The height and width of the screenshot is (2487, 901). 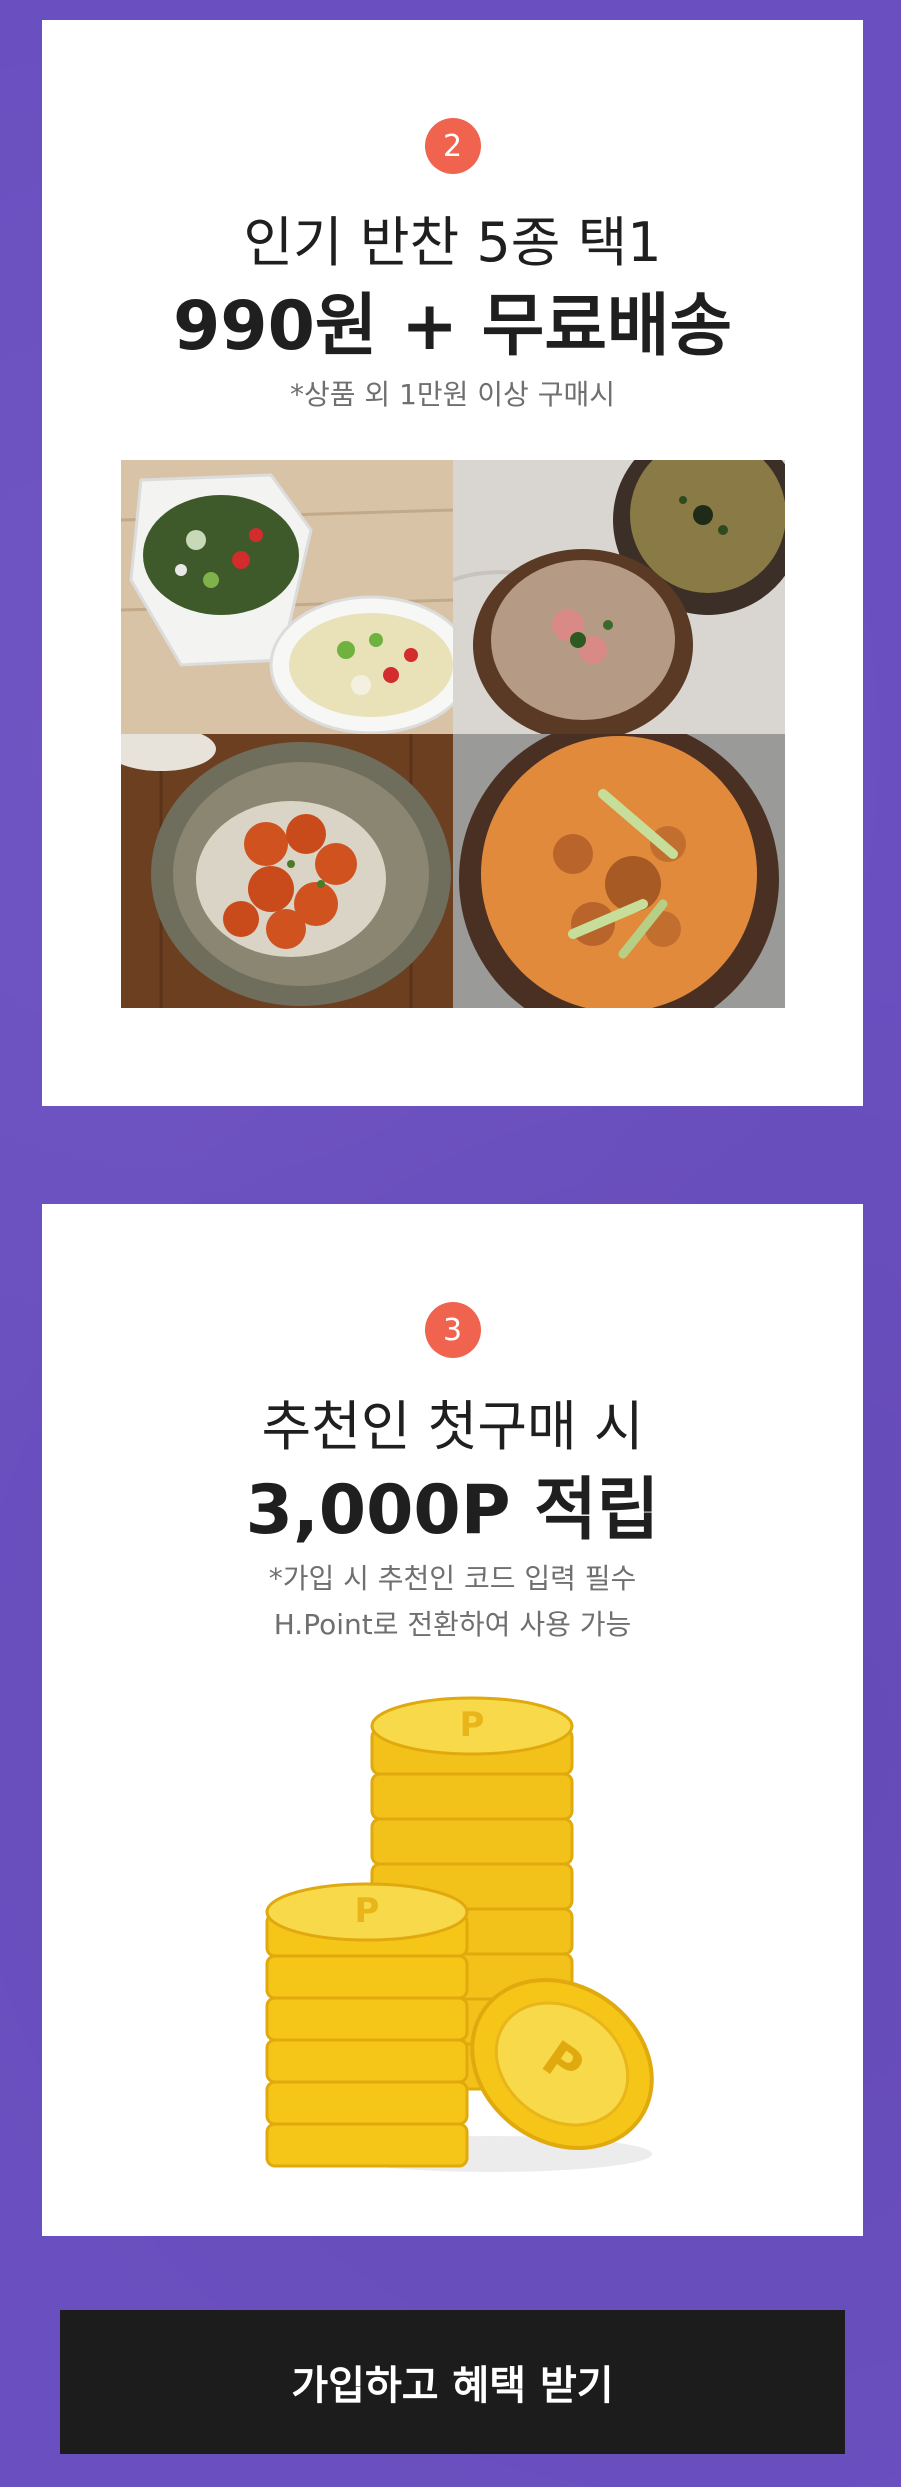 I want to click on fried-rice-image, so click(x=619, y=597).